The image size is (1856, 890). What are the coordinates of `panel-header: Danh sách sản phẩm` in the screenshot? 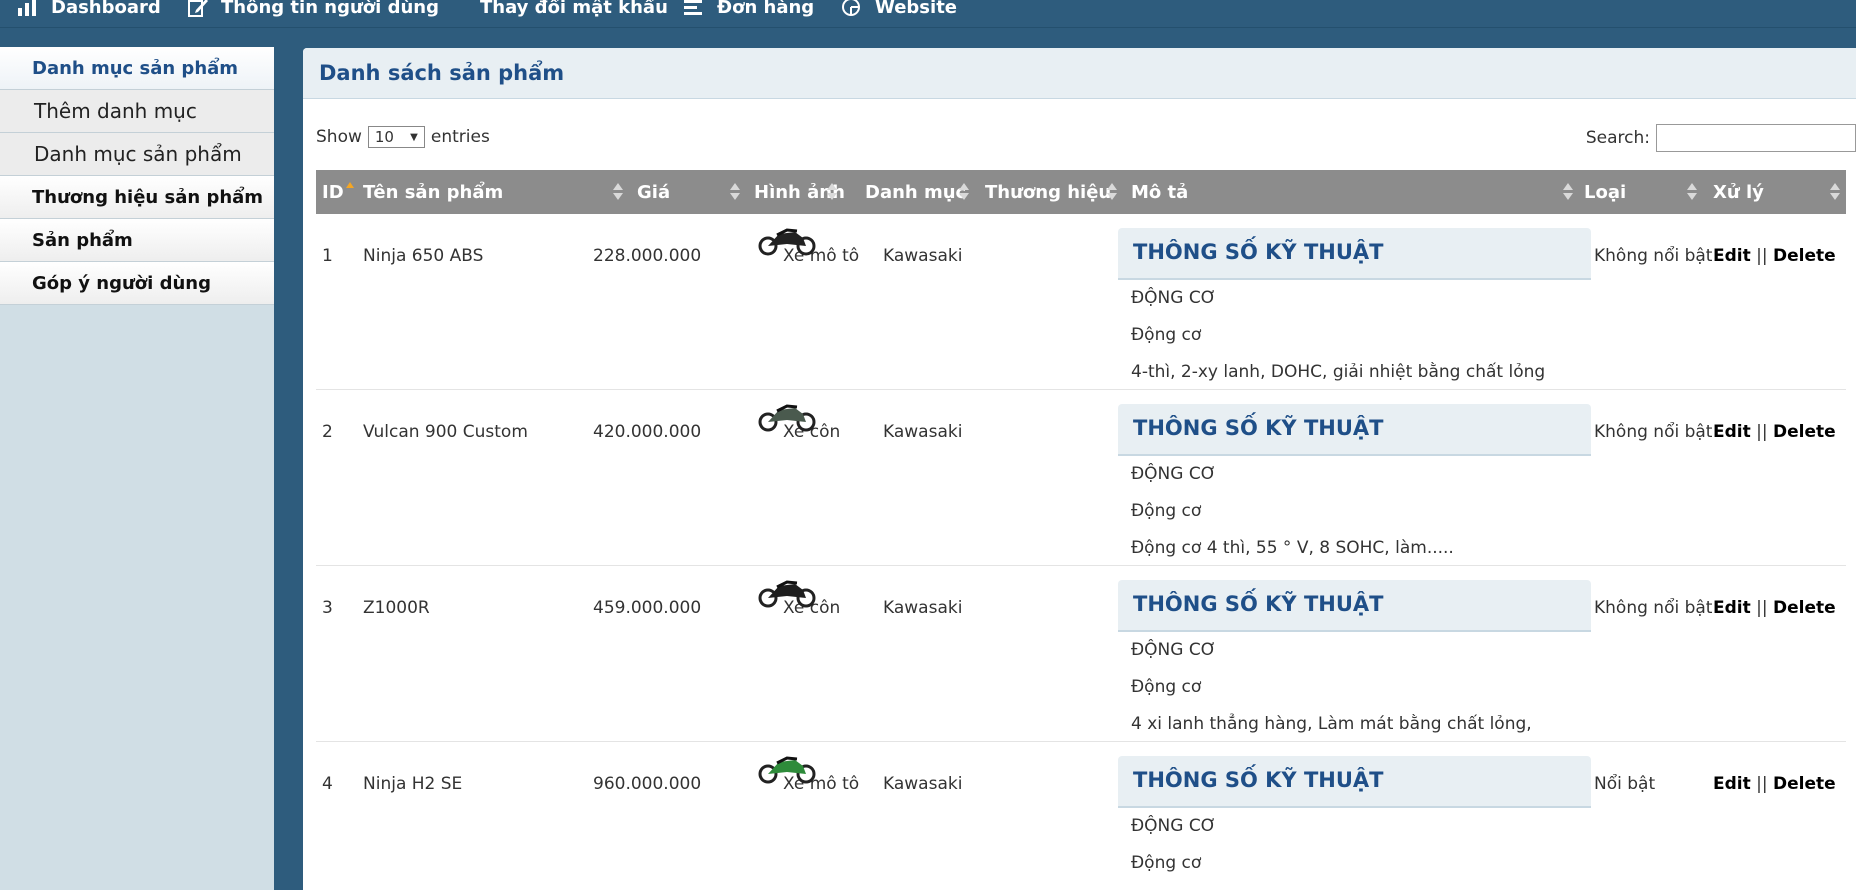 It's located at (1079, 73).